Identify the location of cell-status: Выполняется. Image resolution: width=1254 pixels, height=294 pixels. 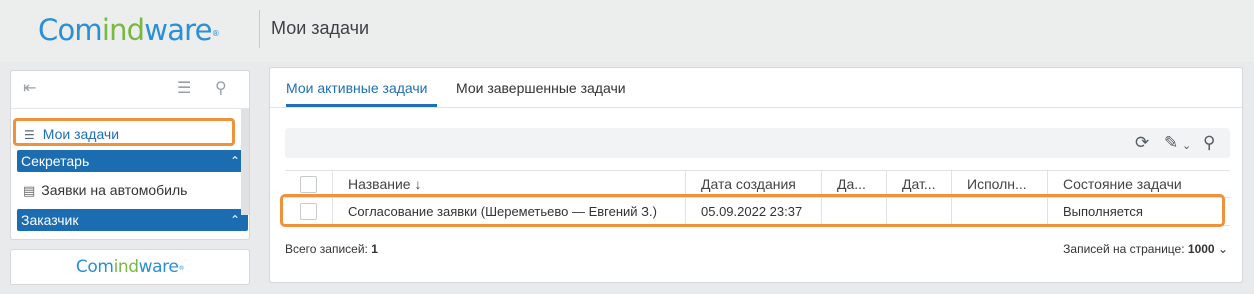
(1138, 211).